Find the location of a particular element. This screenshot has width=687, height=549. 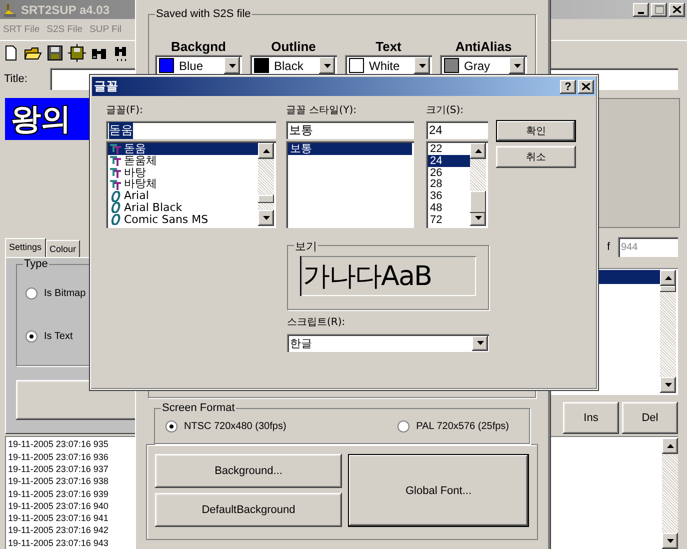

tab: Settings is located at coordinates (25, 248).